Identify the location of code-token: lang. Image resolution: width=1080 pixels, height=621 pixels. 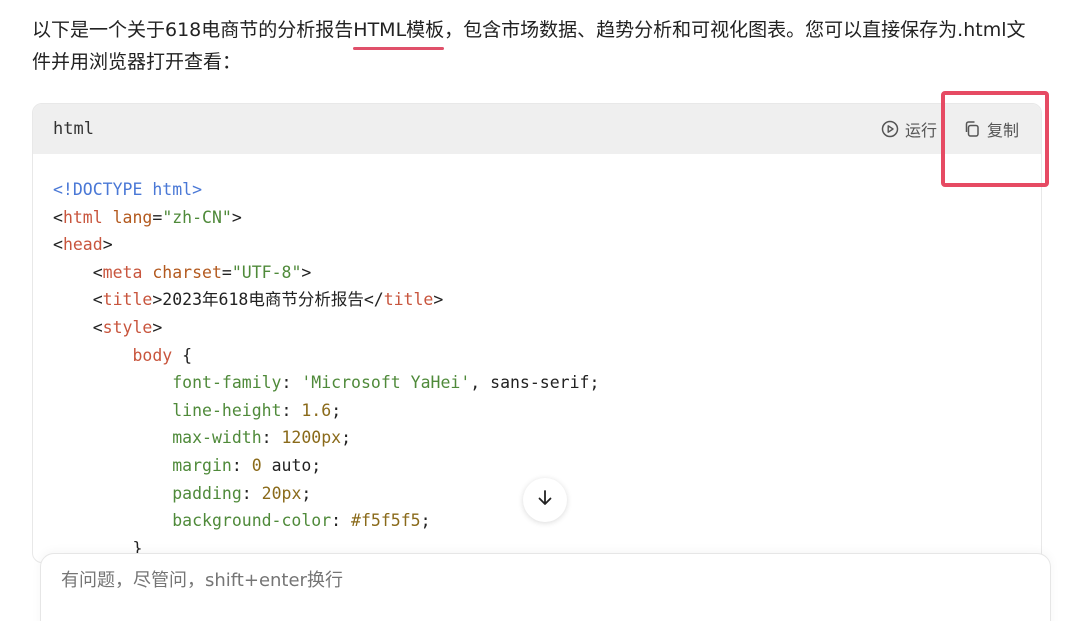
(132, 217).